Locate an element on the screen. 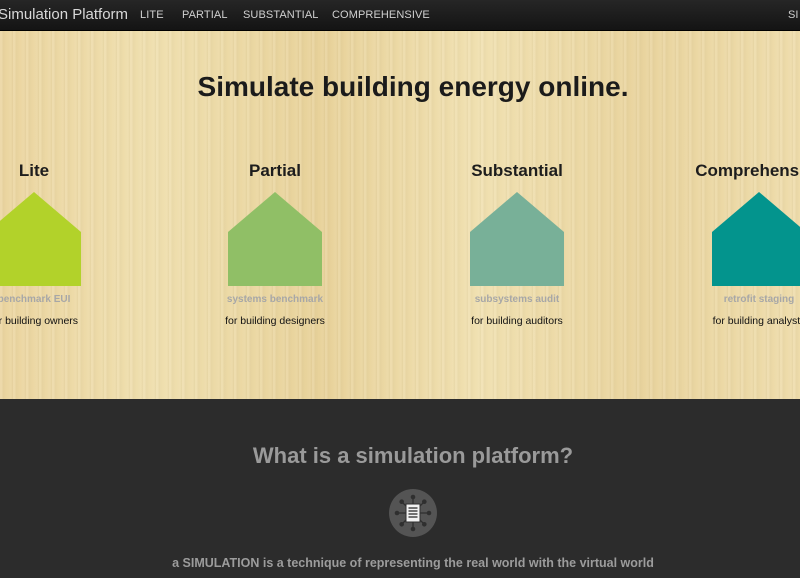  tier-audience: for building owners is located at coordinates (39, 321).